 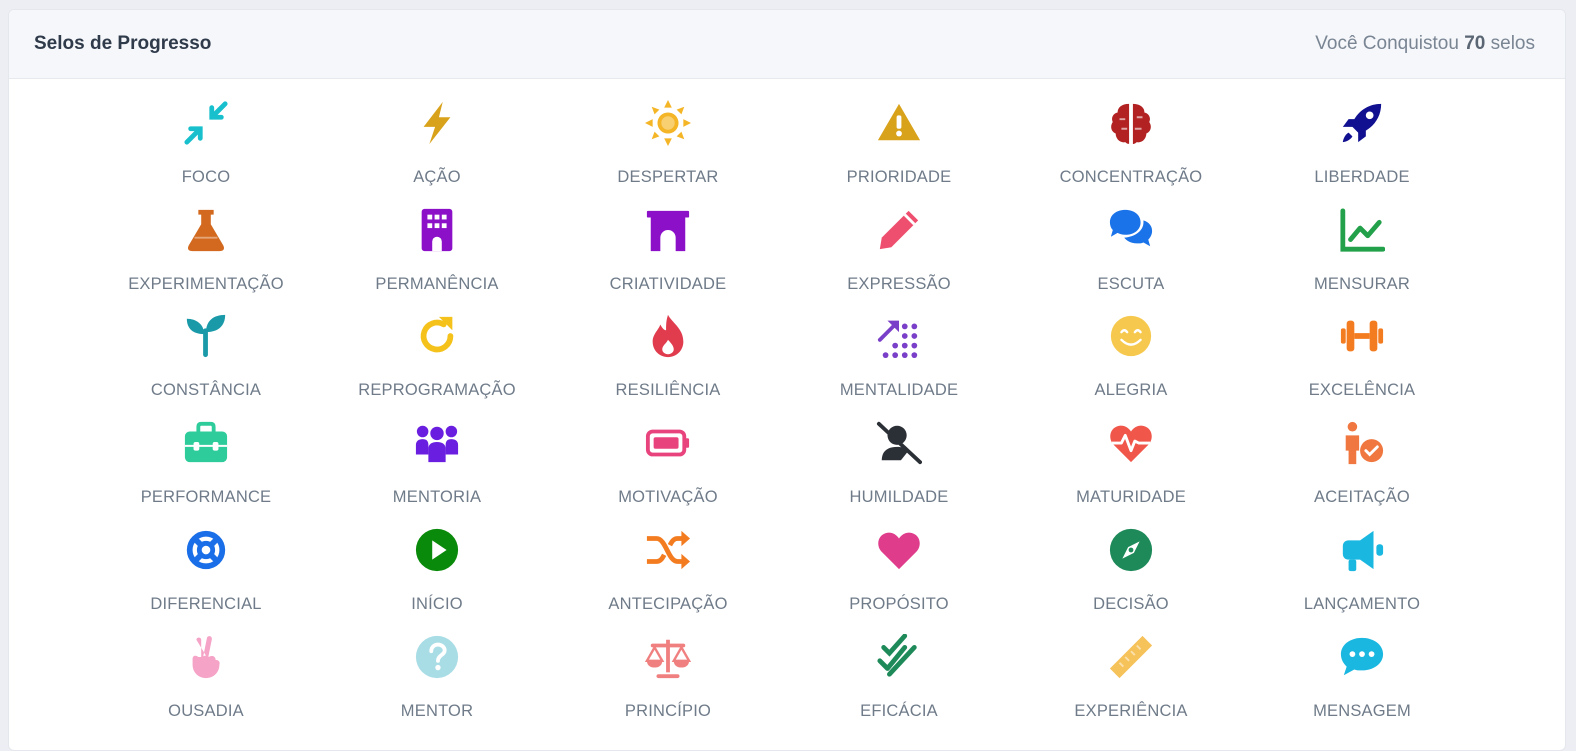 I want to click on comments-icon, so click(x=1131, y=230).